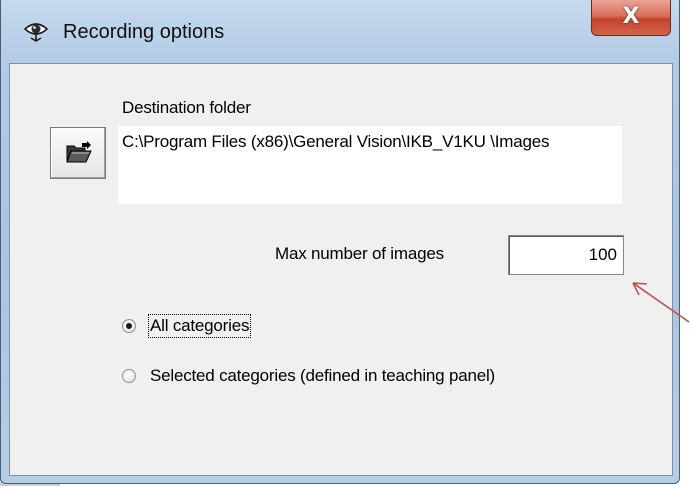 The image size is (691, 486). Describe the element at coordinates (144, 32) in the screenshot. I see `window-title: Recording options` at that location.